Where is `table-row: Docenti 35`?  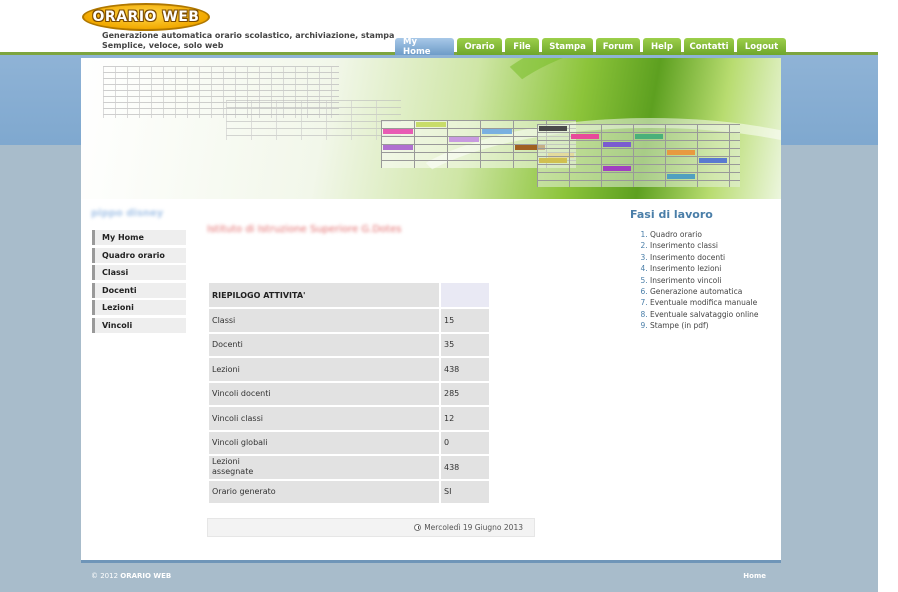 table-row: Docenti 35 is located at coordinates (349, 344).